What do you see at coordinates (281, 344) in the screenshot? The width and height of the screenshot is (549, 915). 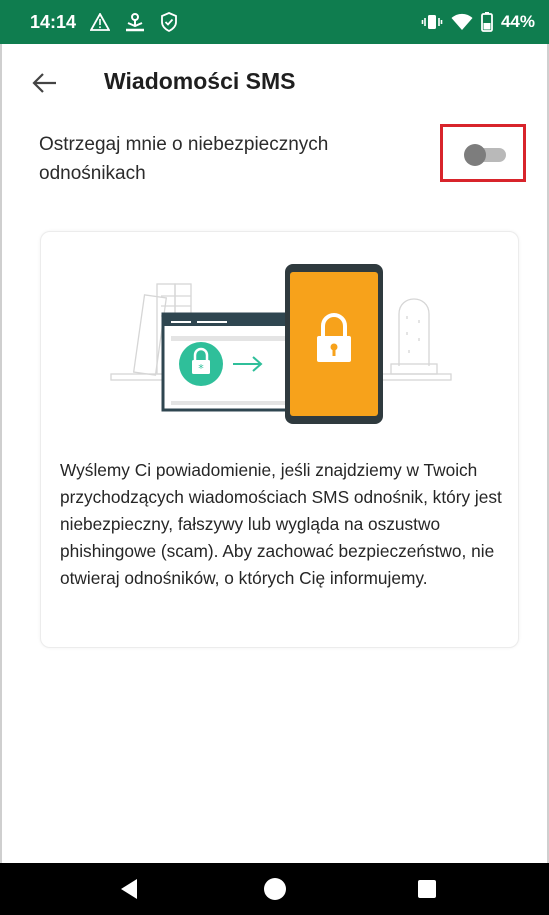 I see `sms-protection-illustration: *` at bounding box center [281, 344].